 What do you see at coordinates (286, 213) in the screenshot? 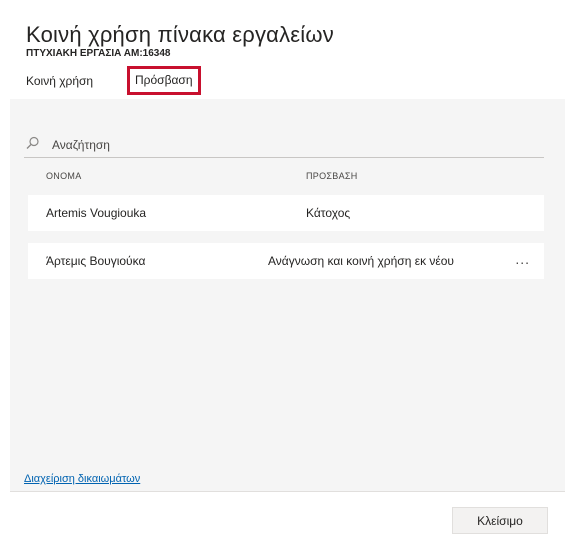
I see `table-row: Artemis Vougiouka Κάτοχος` at bounding box center [286, 213].